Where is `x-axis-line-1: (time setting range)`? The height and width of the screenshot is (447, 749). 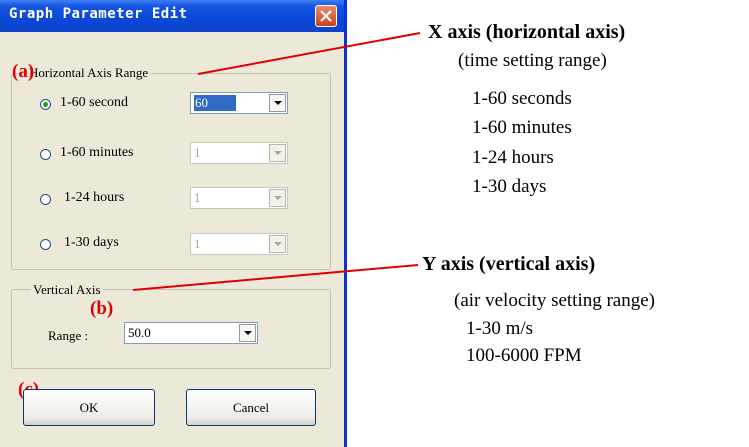 x-axis-line-1: (time setting range) is located at coordinates (532, 60).